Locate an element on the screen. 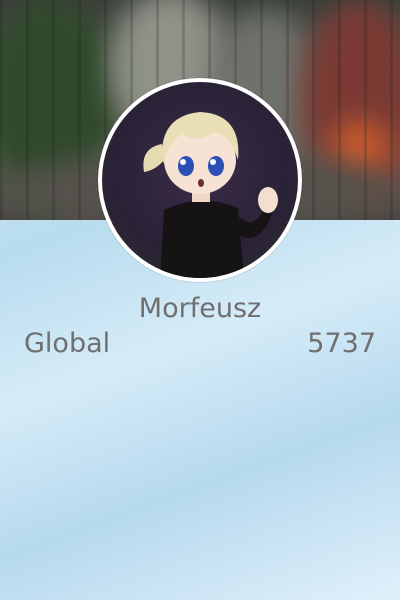 This screenshot has height=600, width=400. stat-value-global: 5737 is located at coordinates (341, 343).